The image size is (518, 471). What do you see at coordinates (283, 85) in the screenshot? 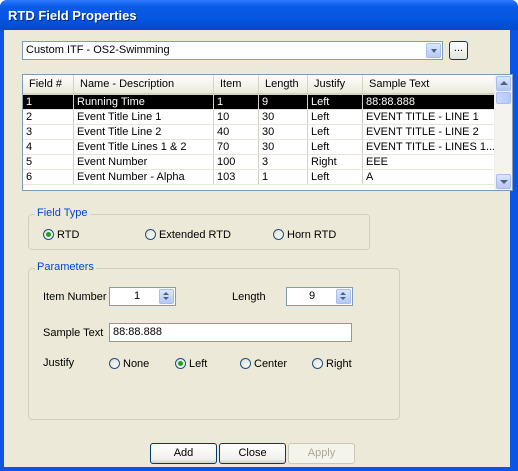
I see `column-header-length: Length` at bounding box center [283, 85].